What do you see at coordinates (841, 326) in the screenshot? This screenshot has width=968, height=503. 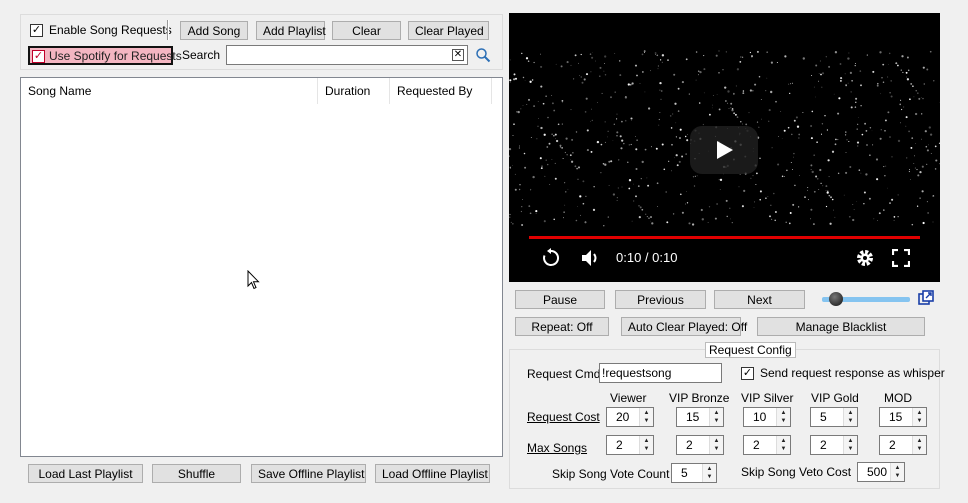 I see `manage-blacklist-button: Manage Blacklist` at bounding box center [841, 326].